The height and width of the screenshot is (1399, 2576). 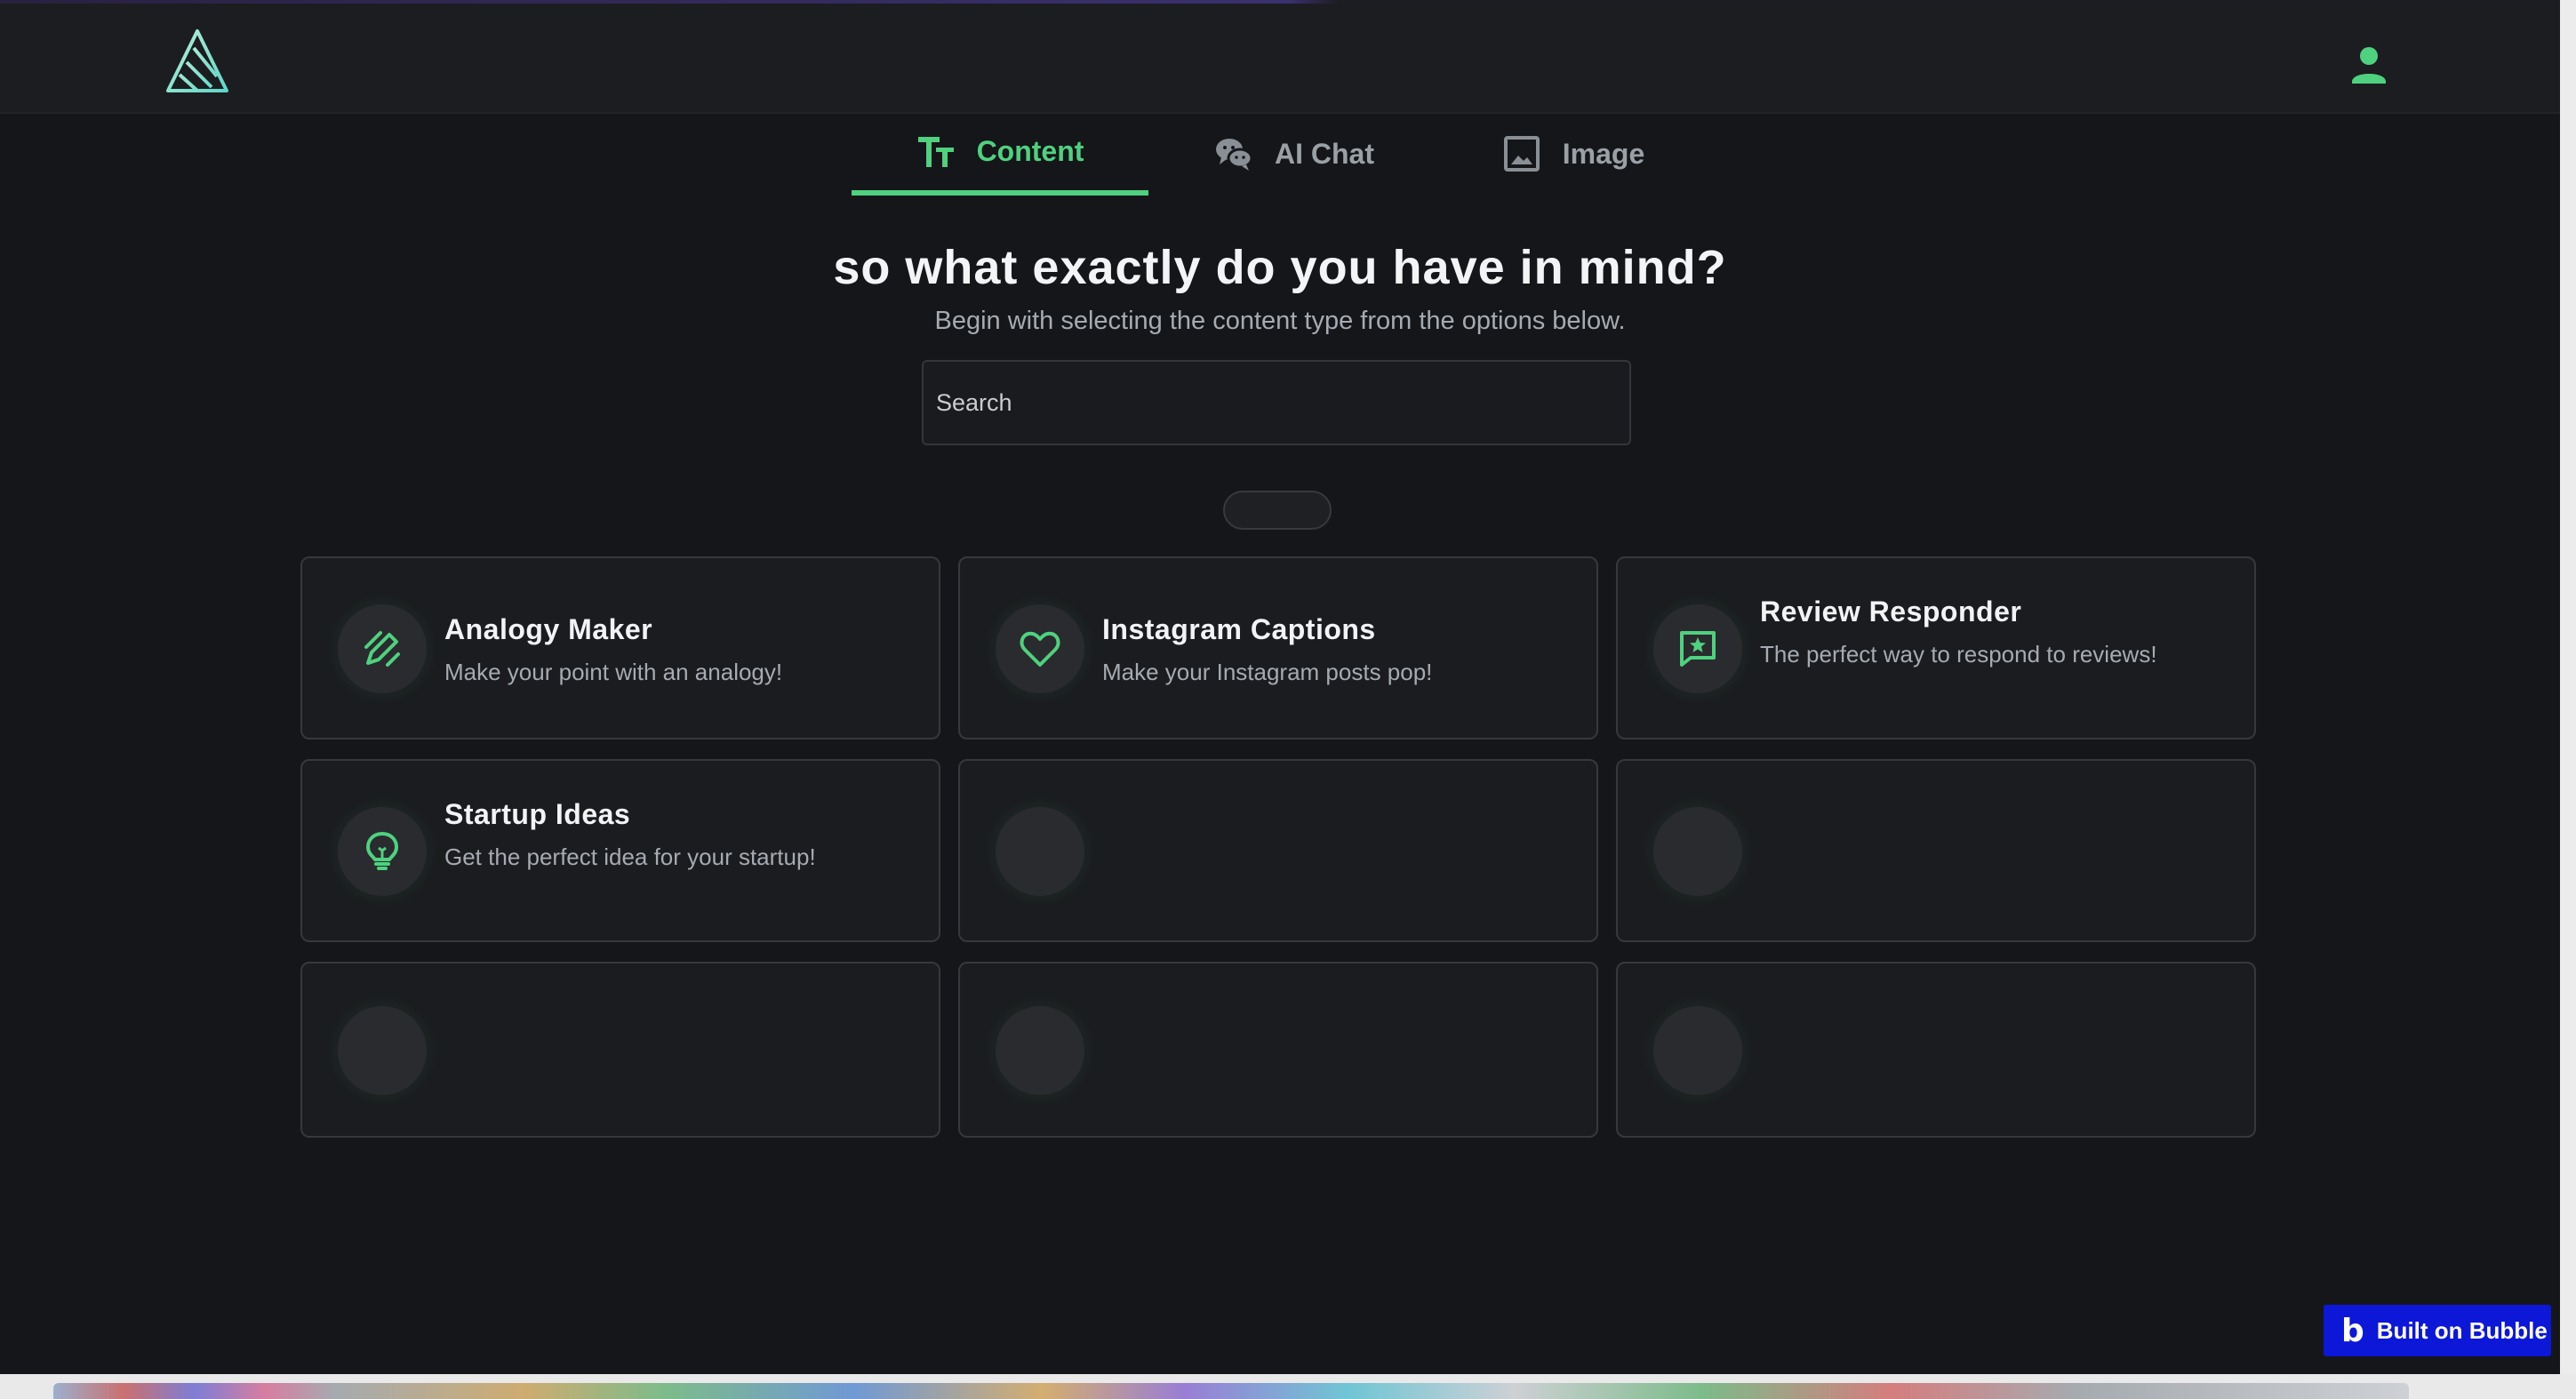 I want to click on tab-image-label: Image, so click(x=1603, y=153).